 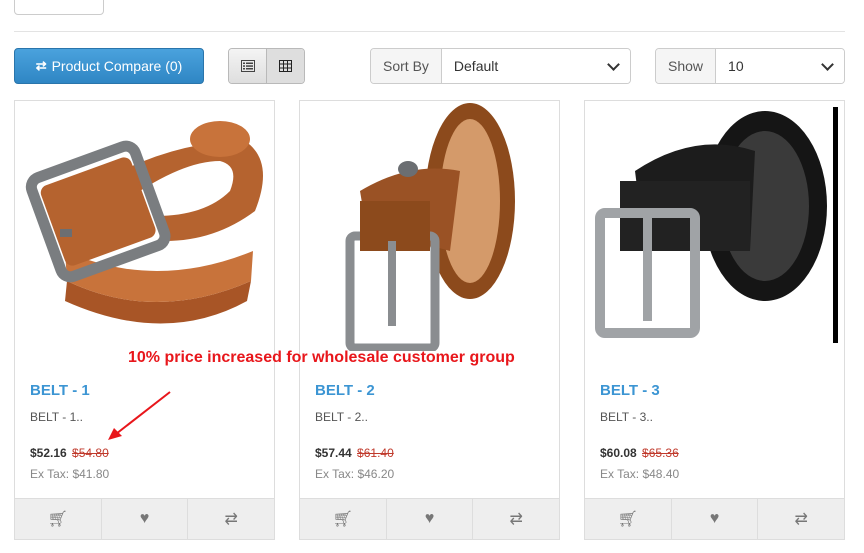 I want to click on list-icon, so click(x=247, y=66).